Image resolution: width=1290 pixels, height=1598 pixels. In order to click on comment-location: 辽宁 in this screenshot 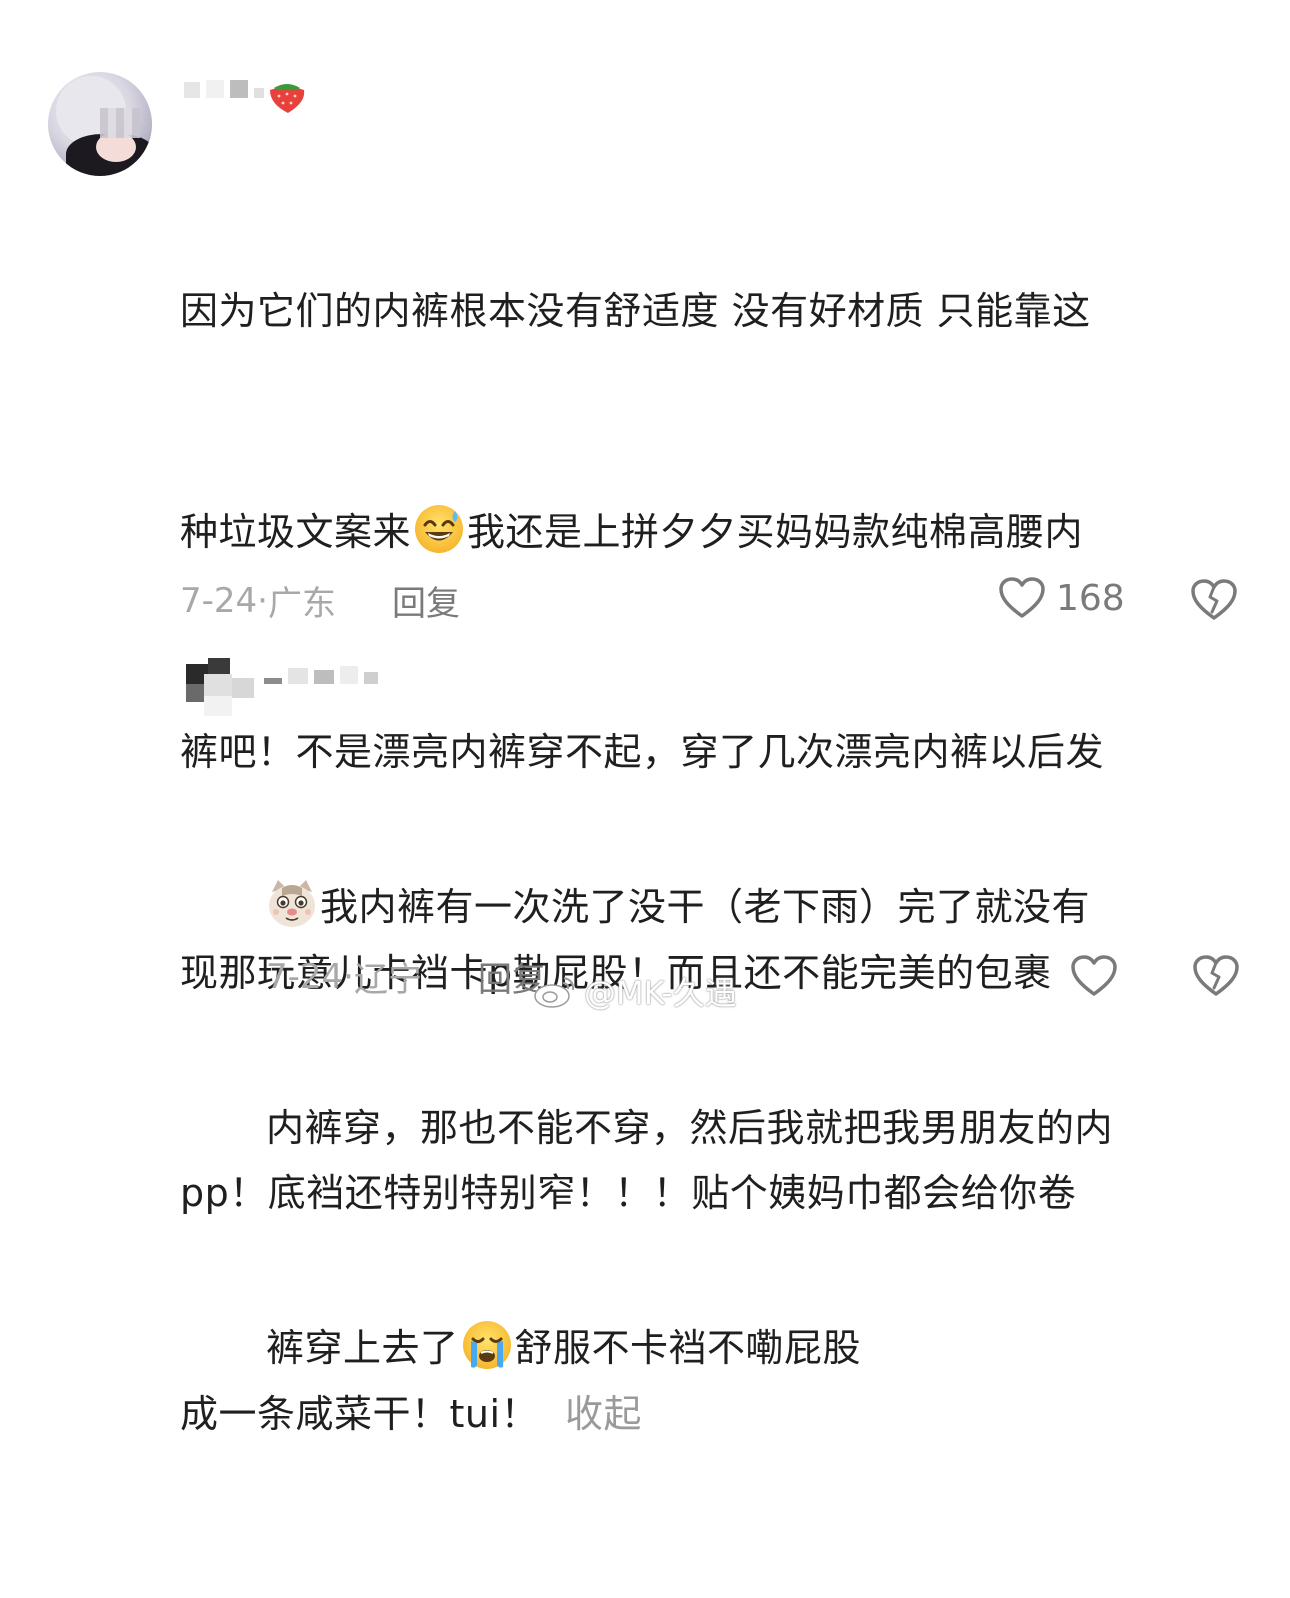, I will do `click(387, 980)`.